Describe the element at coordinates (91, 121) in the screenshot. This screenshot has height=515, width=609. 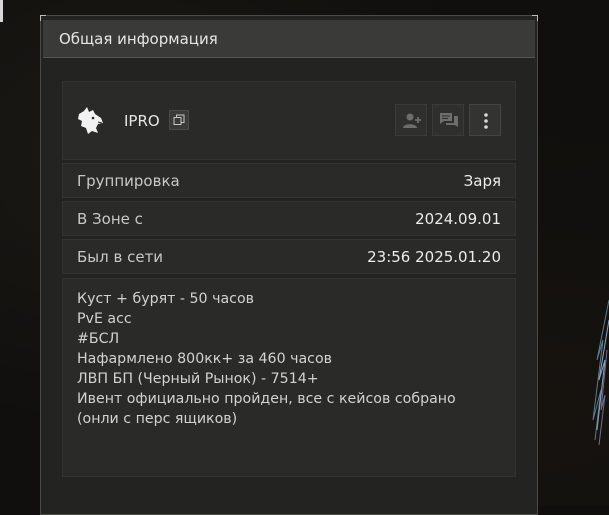
I see `wolf-head-icon` at that location.